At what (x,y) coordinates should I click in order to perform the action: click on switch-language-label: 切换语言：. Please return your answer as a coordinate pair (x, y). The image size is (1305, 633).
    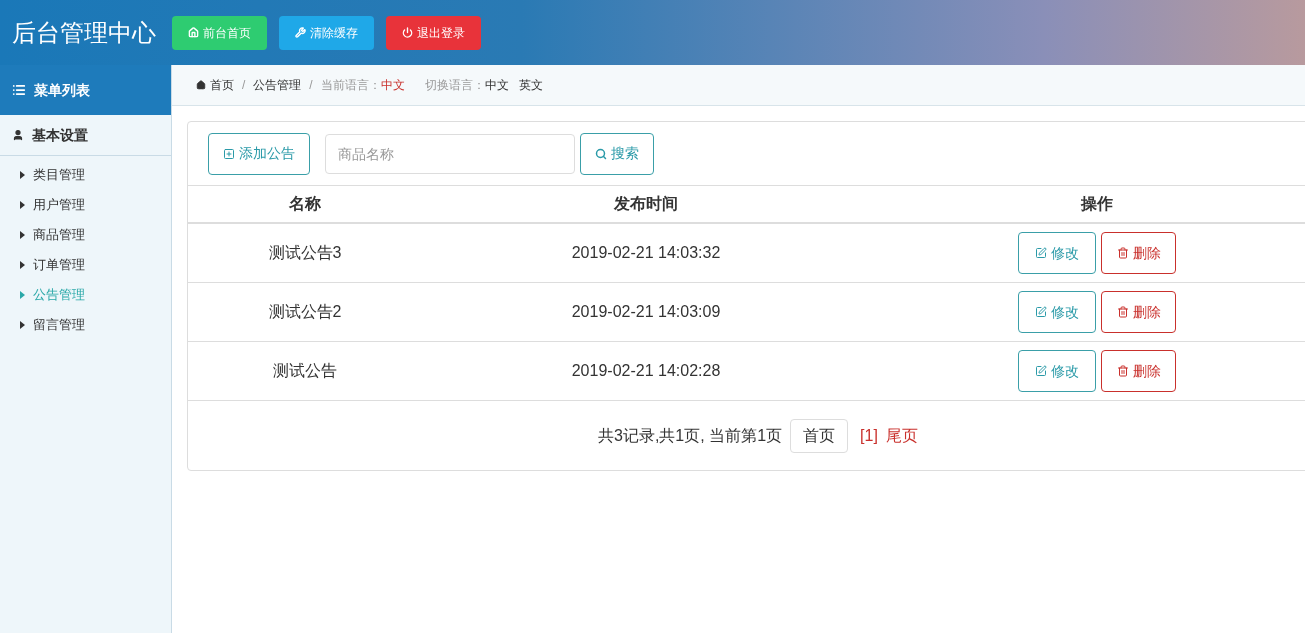
    Looking at the image, I should click on (454, 85).